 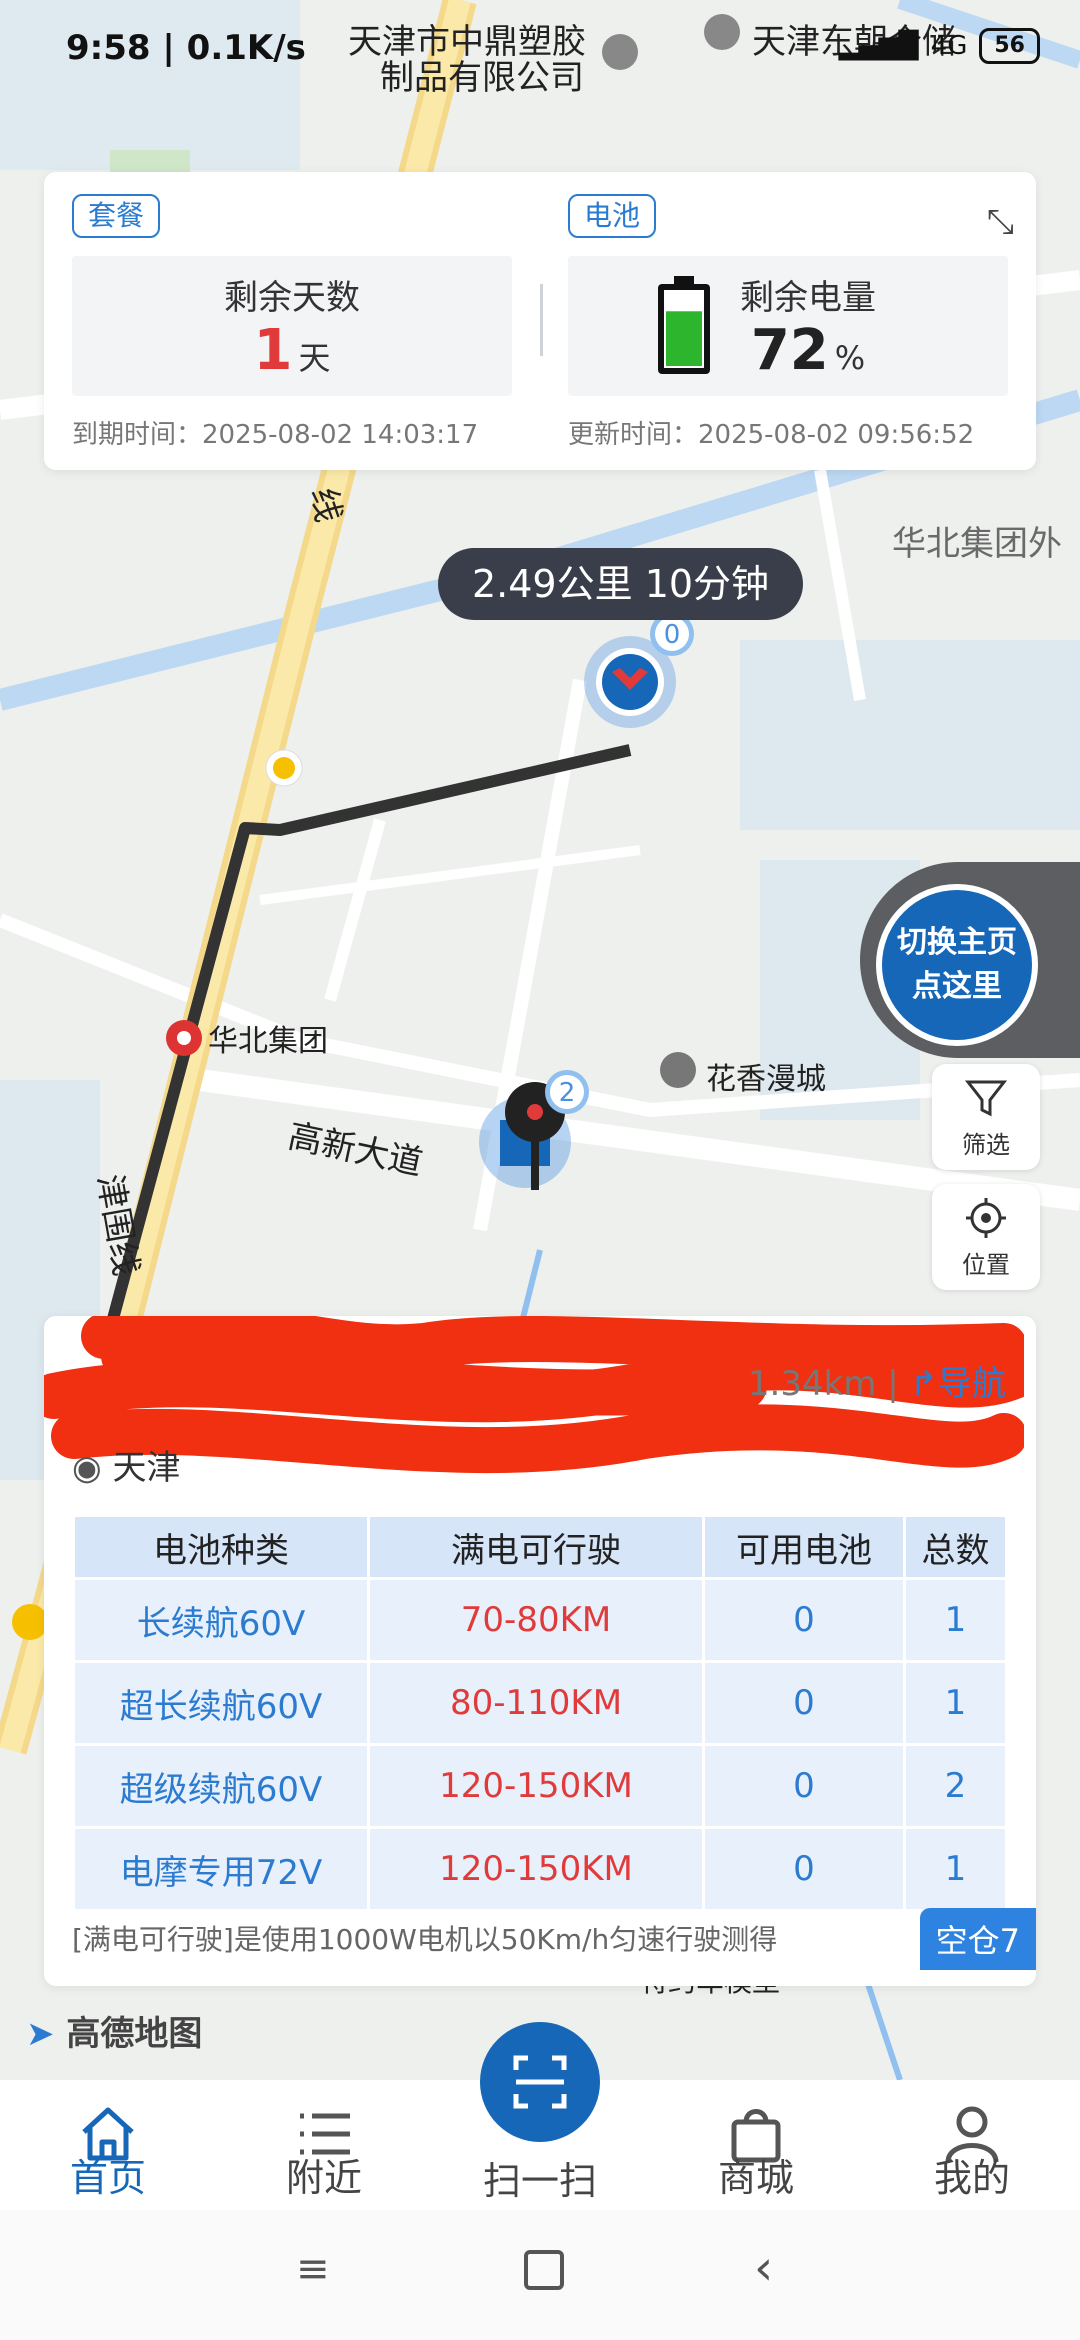 What do you see at coordinates (766, 1079) in the screenshot?
I see `map-label-poi: 花香漫城` at bounding box center [766, 1079].